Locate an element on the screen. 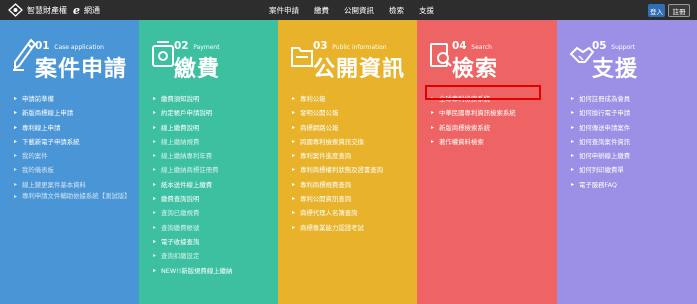  list-item: 專利案件進度查詢 is located at coordinates (337, 156).